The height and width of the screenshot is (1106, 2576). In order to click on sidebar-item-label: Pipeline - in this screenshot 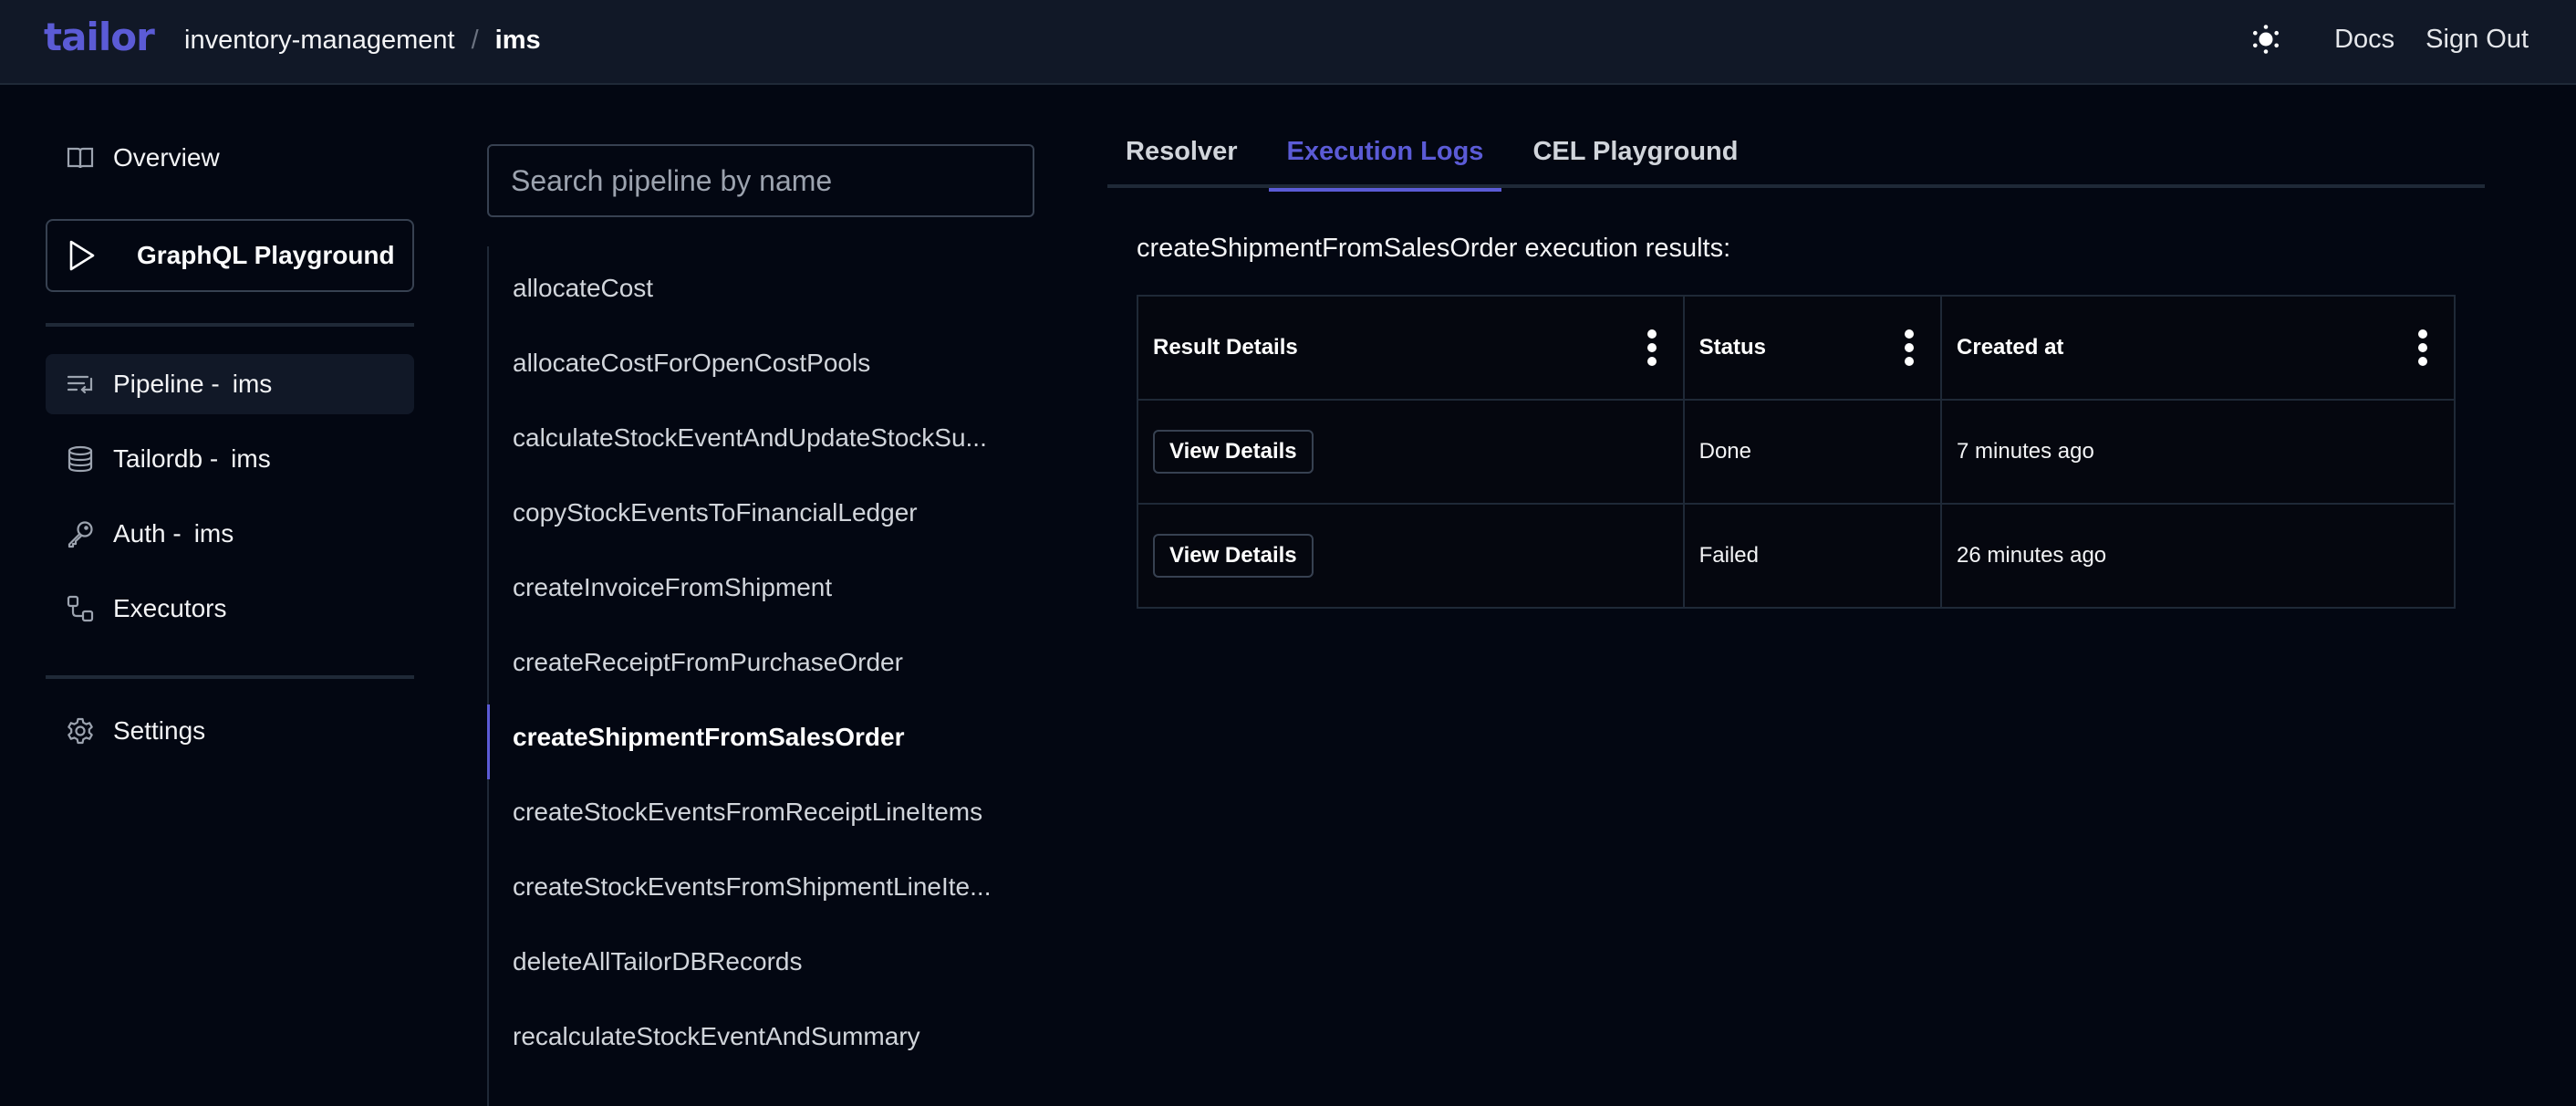, I will do `click(166, 384)`.